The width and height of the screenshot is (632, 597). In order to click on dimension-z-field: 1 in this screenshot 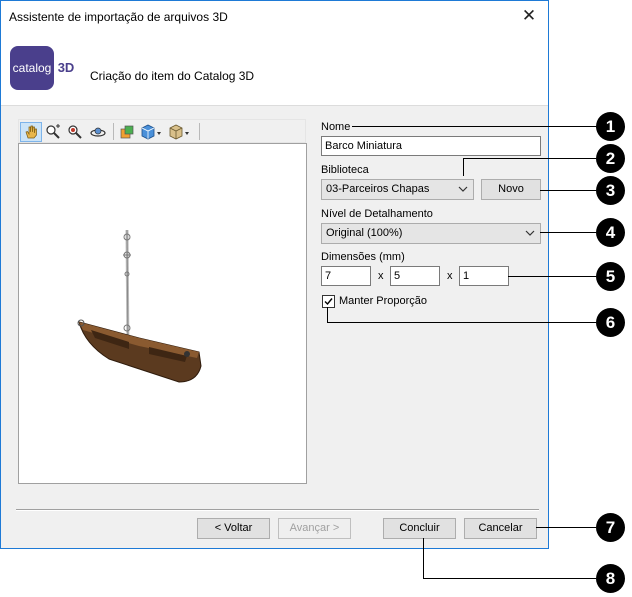, I will do `click(484, 276)`.